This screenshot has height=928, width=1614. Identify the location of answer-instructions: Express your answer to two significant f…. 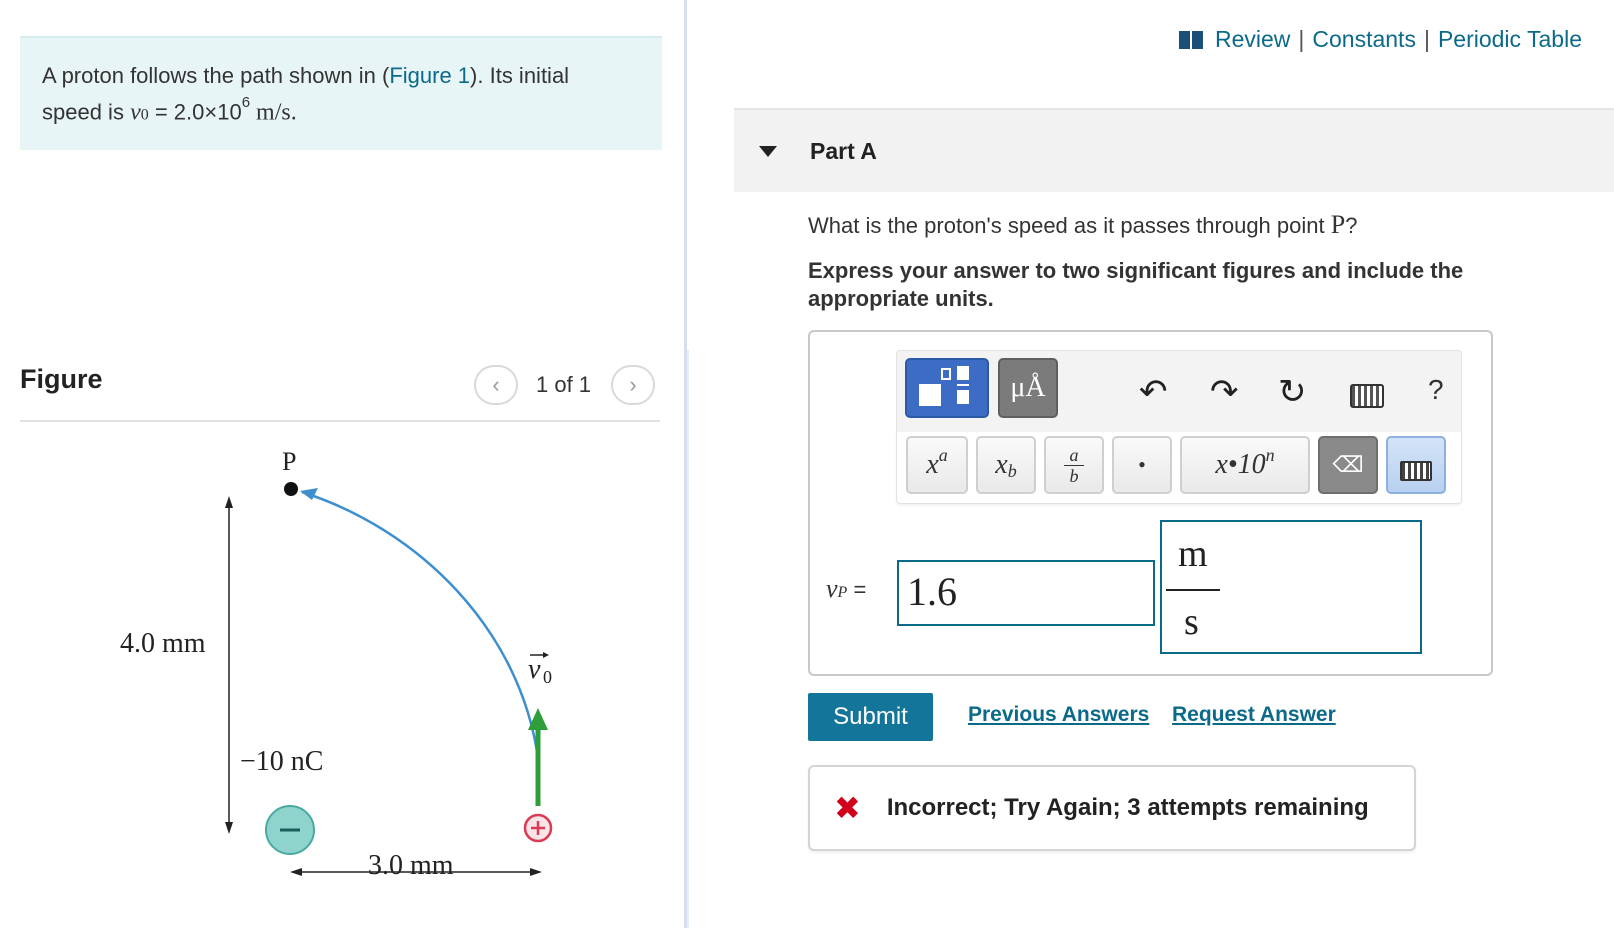
(1136, 284).